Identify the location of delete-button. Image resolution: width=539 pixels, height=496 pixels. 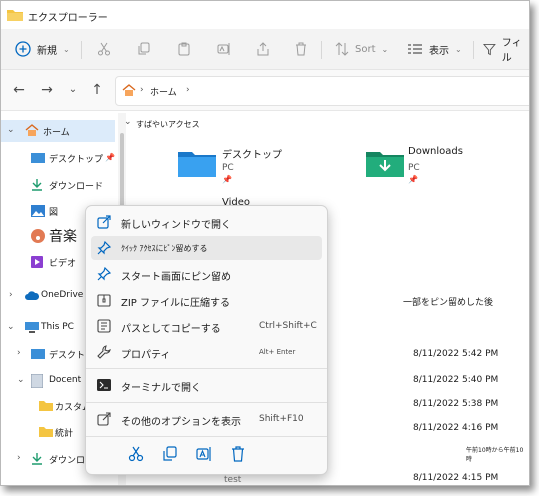
(301, 49).